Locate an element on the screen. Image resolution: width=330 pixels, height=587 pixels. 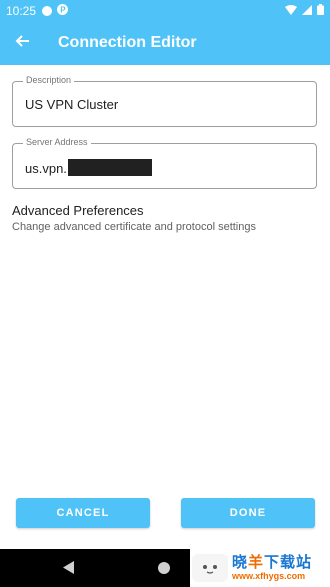
watermark: 晓羊下载站 www.xfhygs.com is located at coordinates (260, 568).